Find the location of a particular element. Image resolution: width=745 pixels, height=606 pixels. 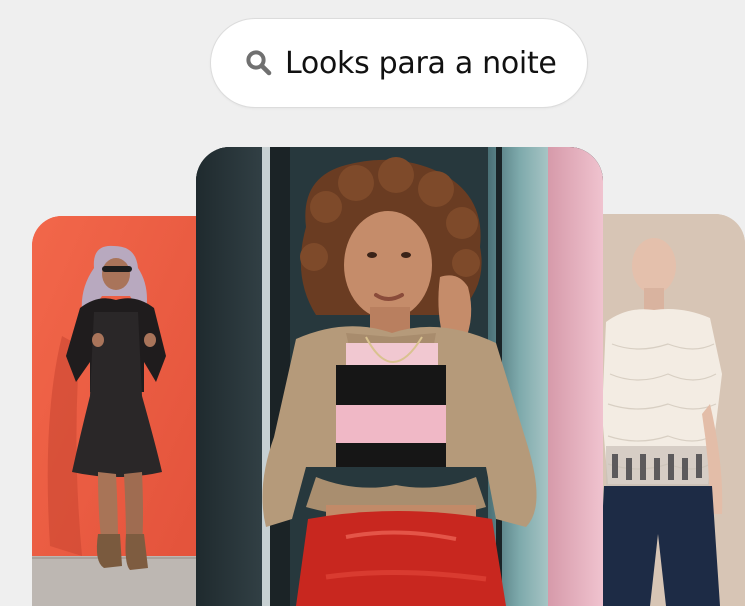

outfit-photo-card-right is located at coordinates (671, 410).